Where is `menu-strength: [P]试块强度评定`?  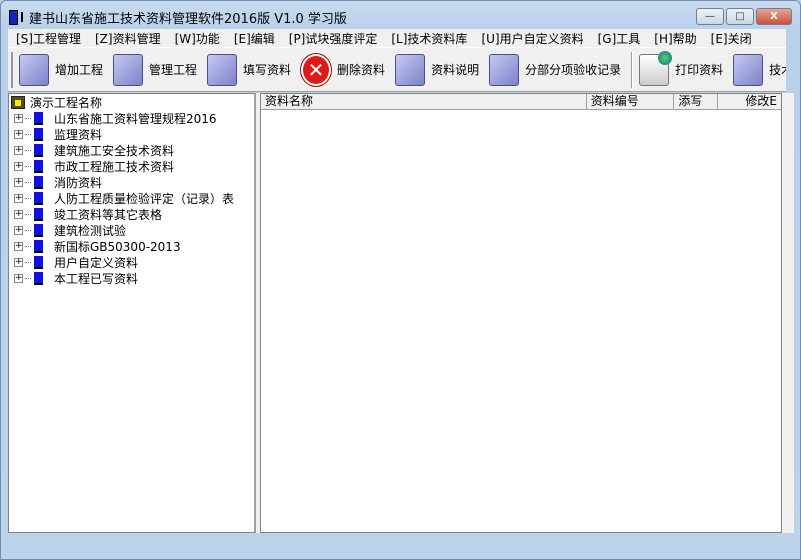
menu-strength: [P]试块强度评定 is located at coordinates (332, 38).